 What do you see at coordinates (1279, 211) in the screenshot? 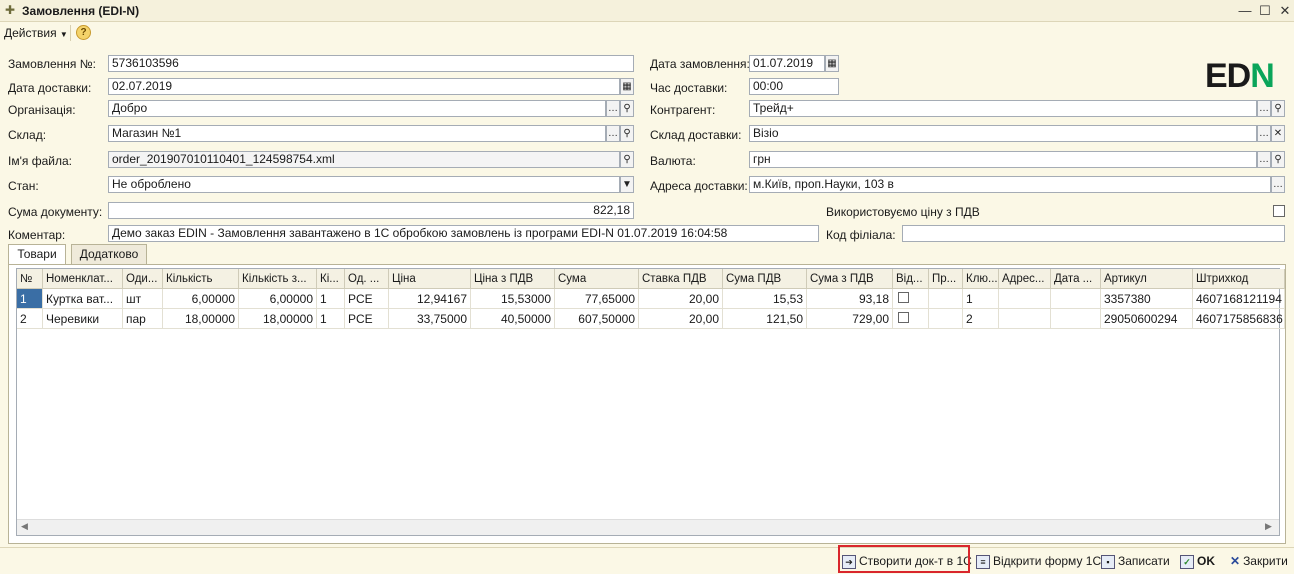
I see `vat-price-checkbox` at bounding box center [1279, 211].